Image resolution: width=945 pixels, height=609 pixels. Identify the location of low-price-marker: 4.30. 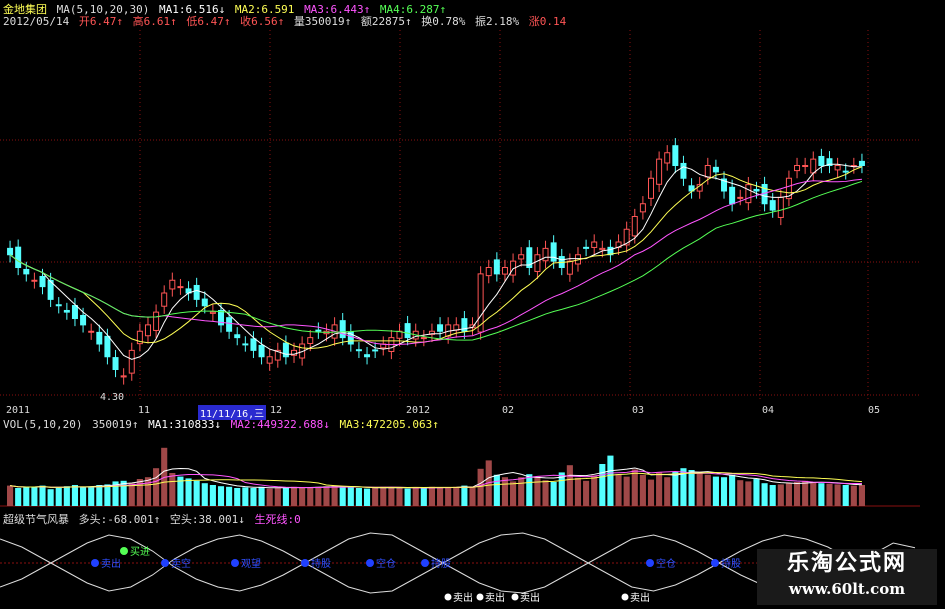
(112, 397).